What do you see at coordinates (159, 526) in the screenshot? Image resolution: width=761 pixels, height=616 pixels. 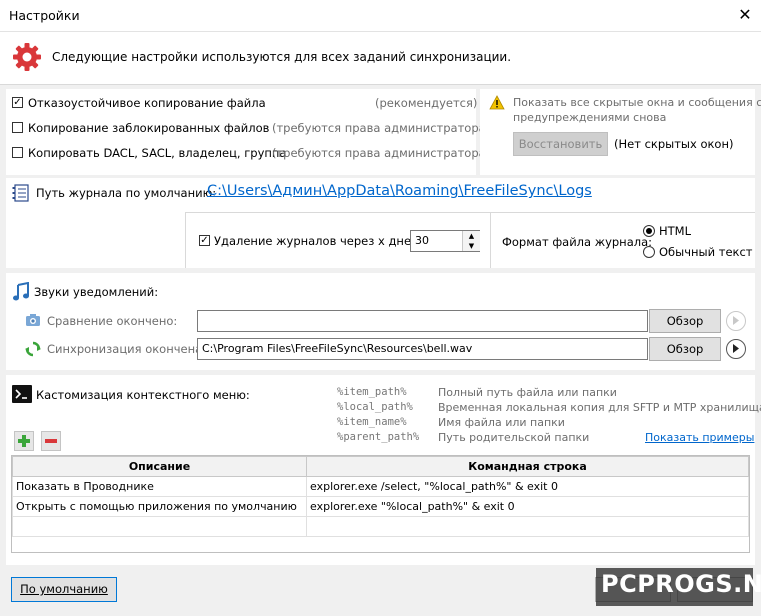 I see `row-description-empty` at bounding box center [159, 526].